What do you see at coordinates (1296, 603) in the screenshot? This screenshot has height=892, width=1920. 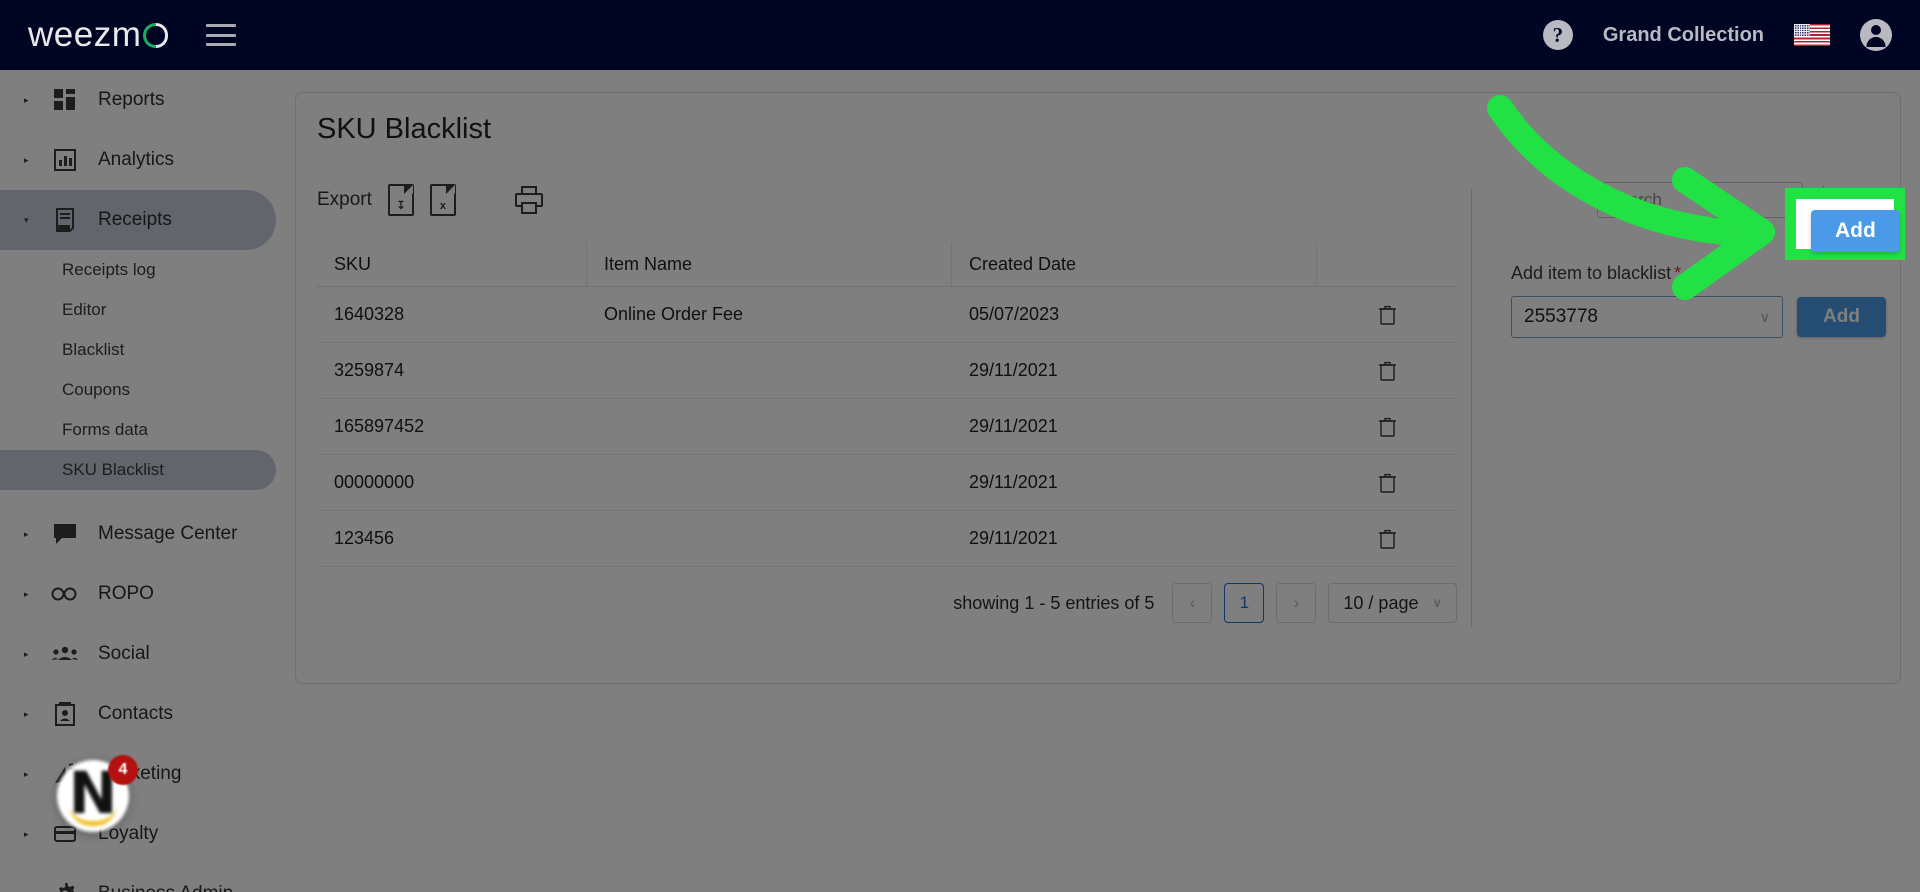 I see `pagination-next-button: ›` at bounding box center [1296, 603].